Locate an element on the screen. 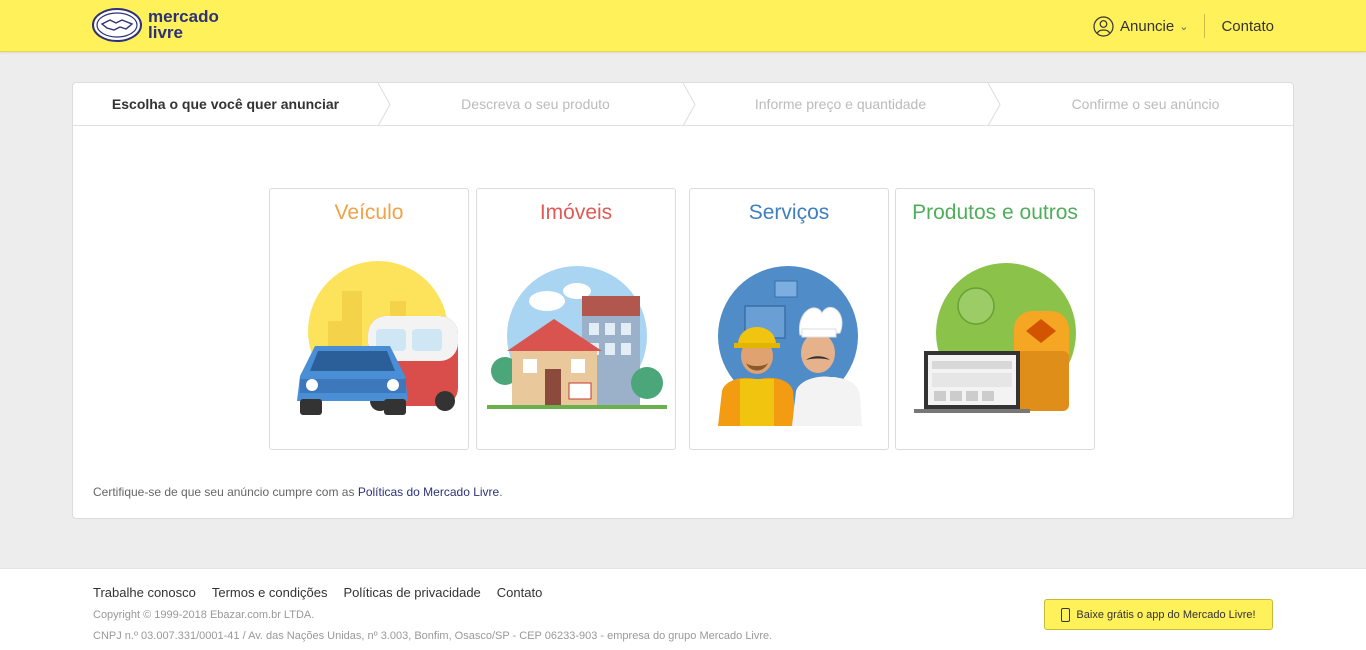 The height and width of the screenshot is (650, 1366). top-header: mercado livre Anuncie ⌄ Contato is located at coordinates (683, 26).